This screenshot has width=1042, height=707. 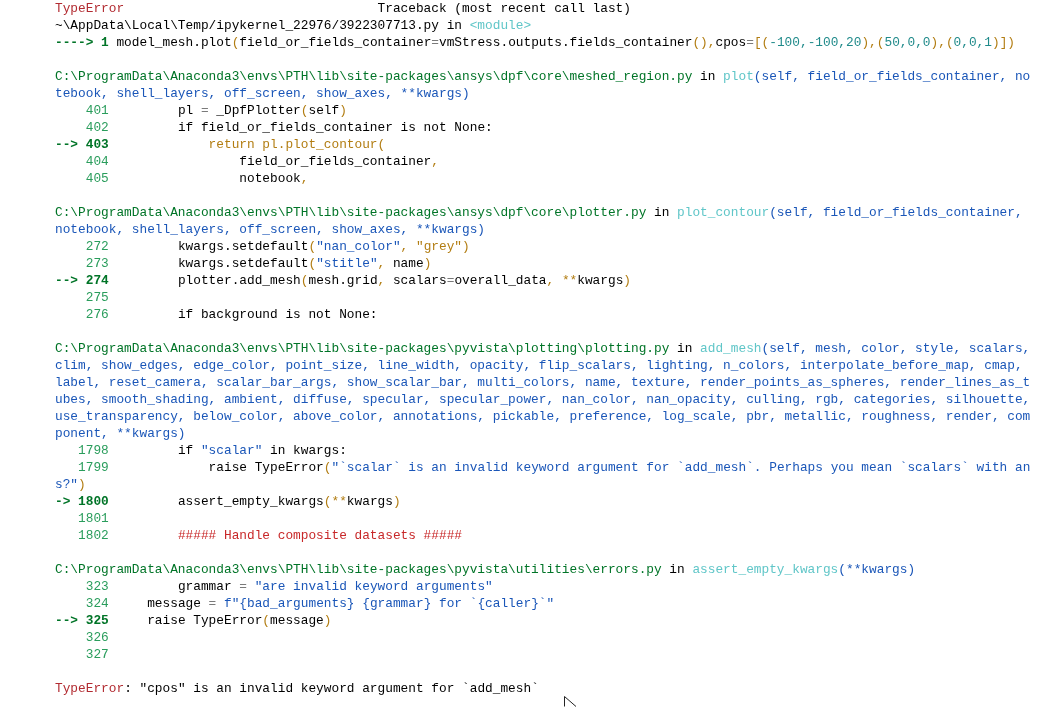 I want to click on traceback-line: 1801, so click(x=93, y=518).